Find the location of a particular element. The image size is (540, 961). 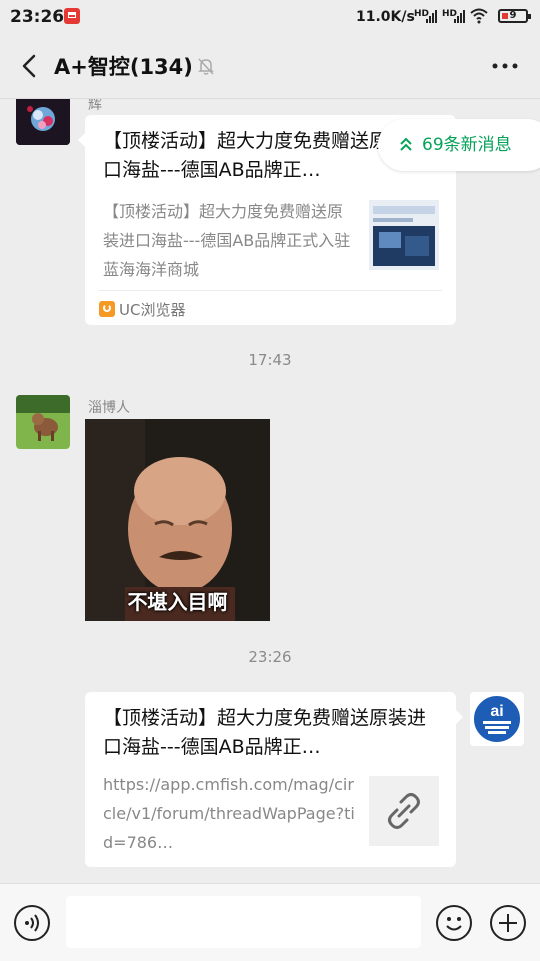

emoji-button is located at coordinates (454, 923).